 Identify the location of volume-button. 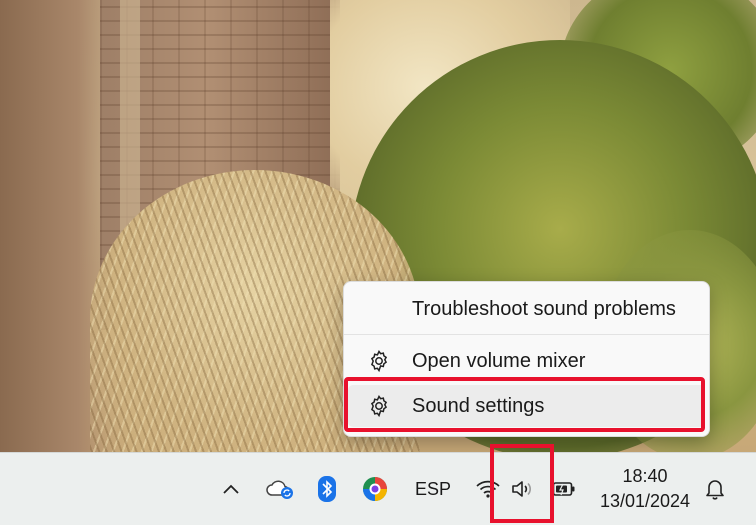
(523, 489).